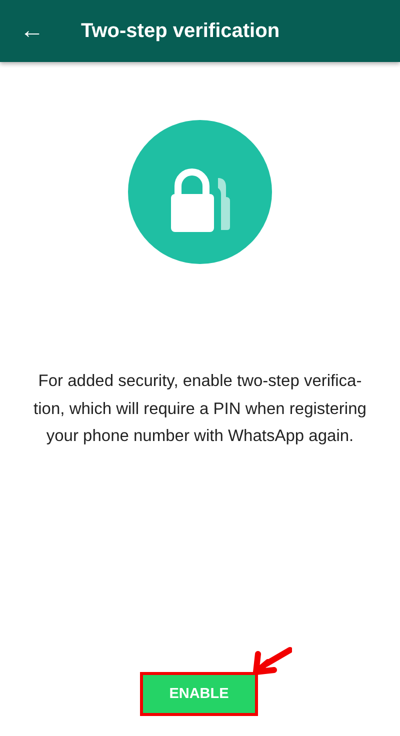 The height and width of the screenshot is (736, 400). What do you see at coordinates (180, 31) in the screenshot?
I see `screen-title: Two-step verification` at bounding box center [180, 31].